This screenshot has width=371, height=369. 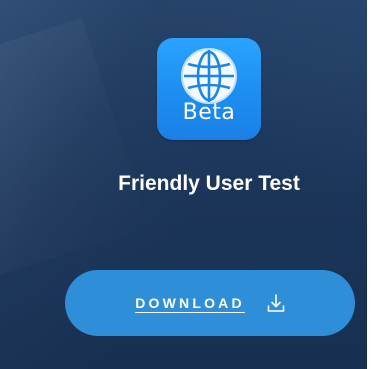 I want to click on beta-label: Beta, so click(x=209, y=112).